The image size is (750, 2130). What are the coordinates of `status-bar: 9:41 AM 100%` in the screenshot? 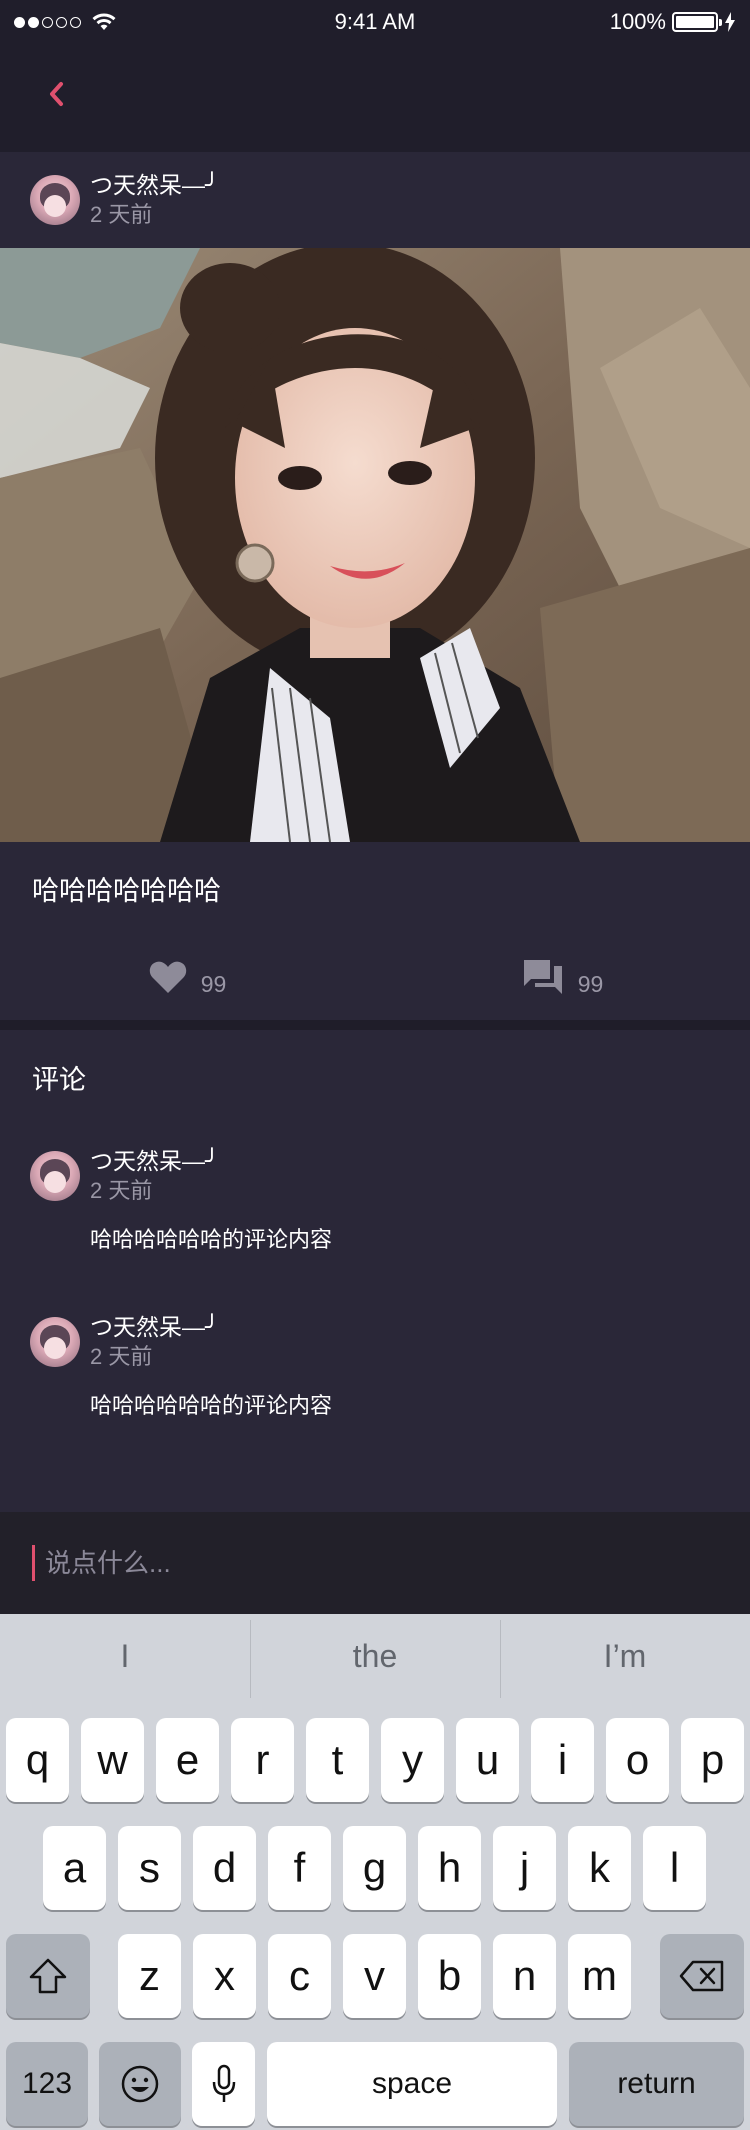 It's located at (375, 22).